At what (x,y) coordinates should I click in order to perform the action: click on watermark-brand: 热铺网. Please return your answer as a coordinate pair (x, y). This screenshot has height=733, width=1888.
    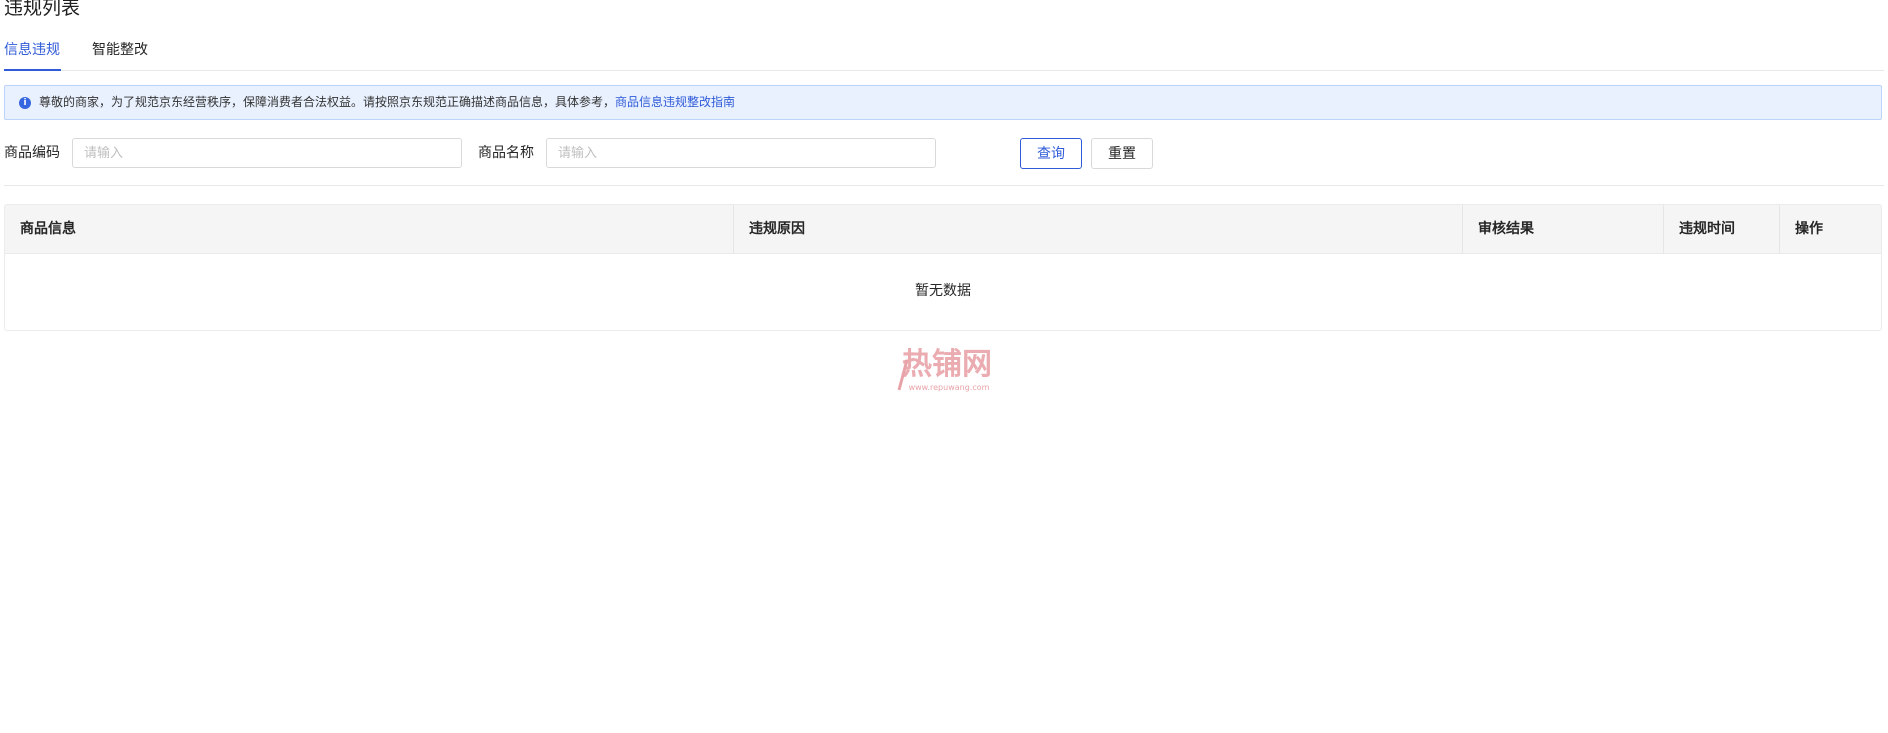
    Looking at the image, I should click on (947, 364).